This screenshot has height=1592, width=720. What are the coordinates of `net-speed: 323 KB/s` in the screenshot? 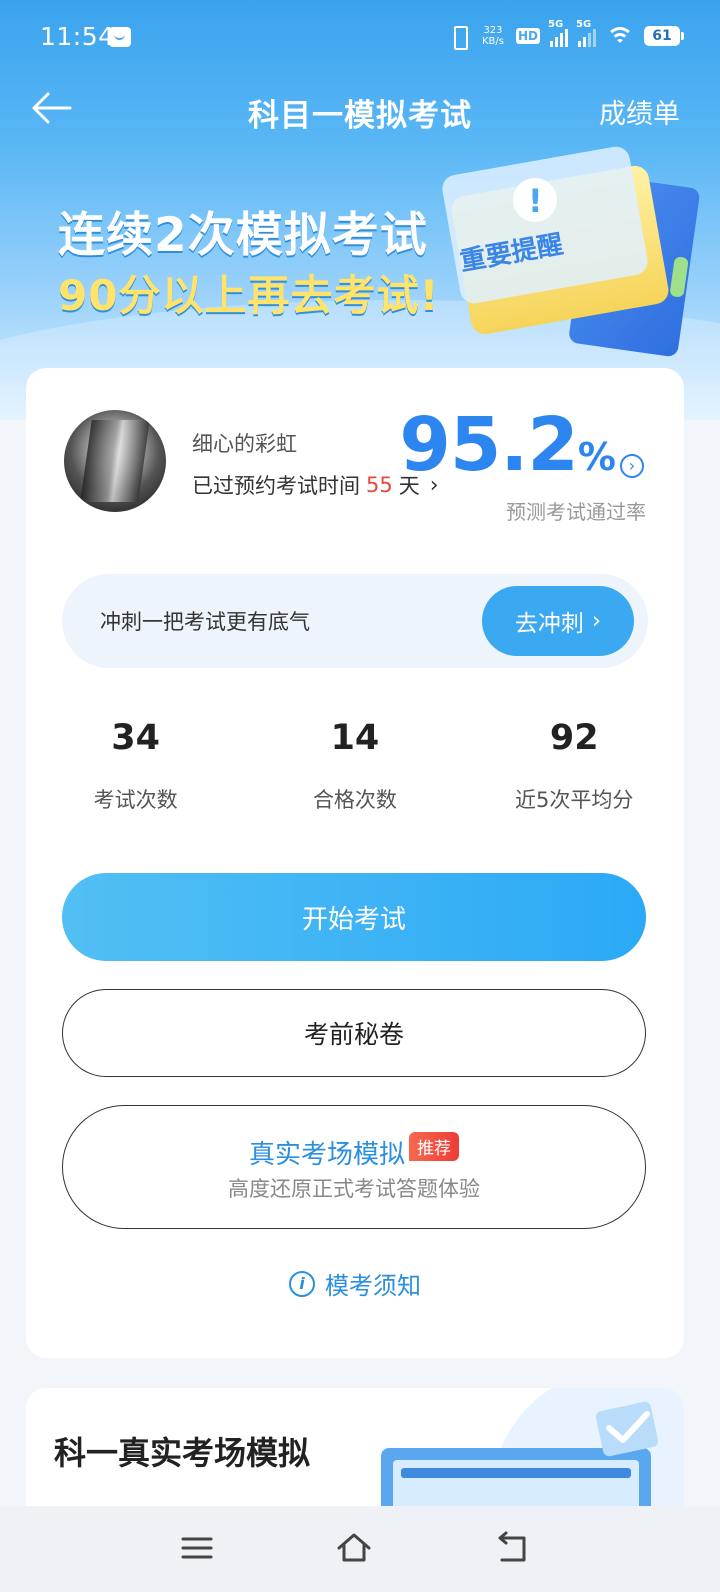 It's located at (493, 36).